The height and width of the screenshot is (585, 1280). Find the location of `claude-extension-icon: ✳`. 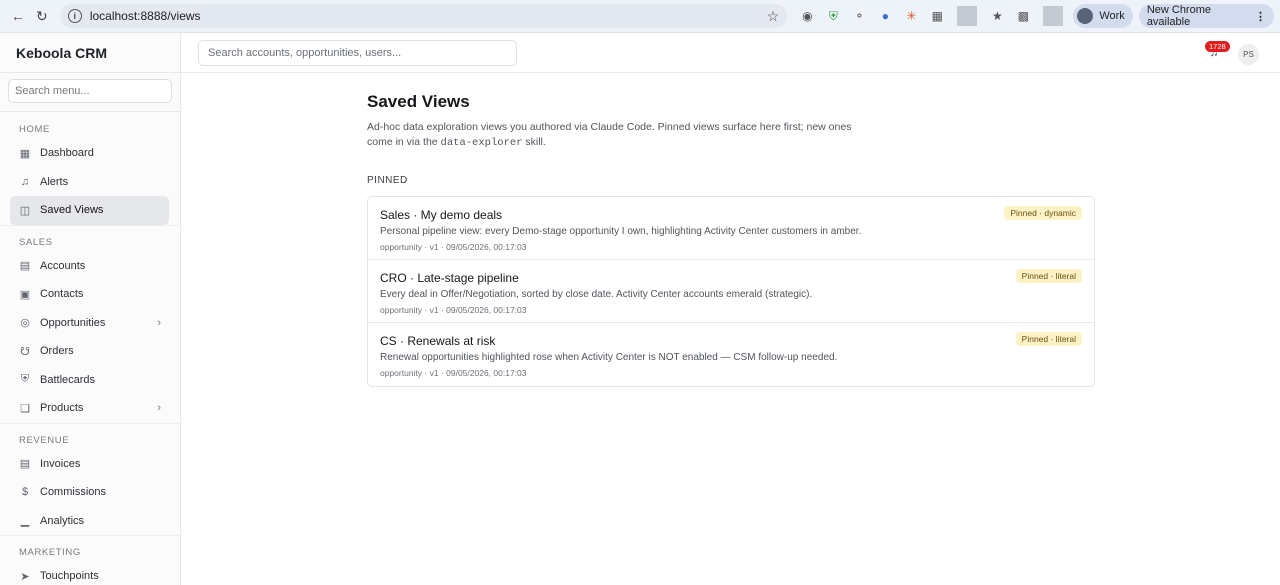

claude-extension-icon: ✳ is located at coordinates (911, 16).